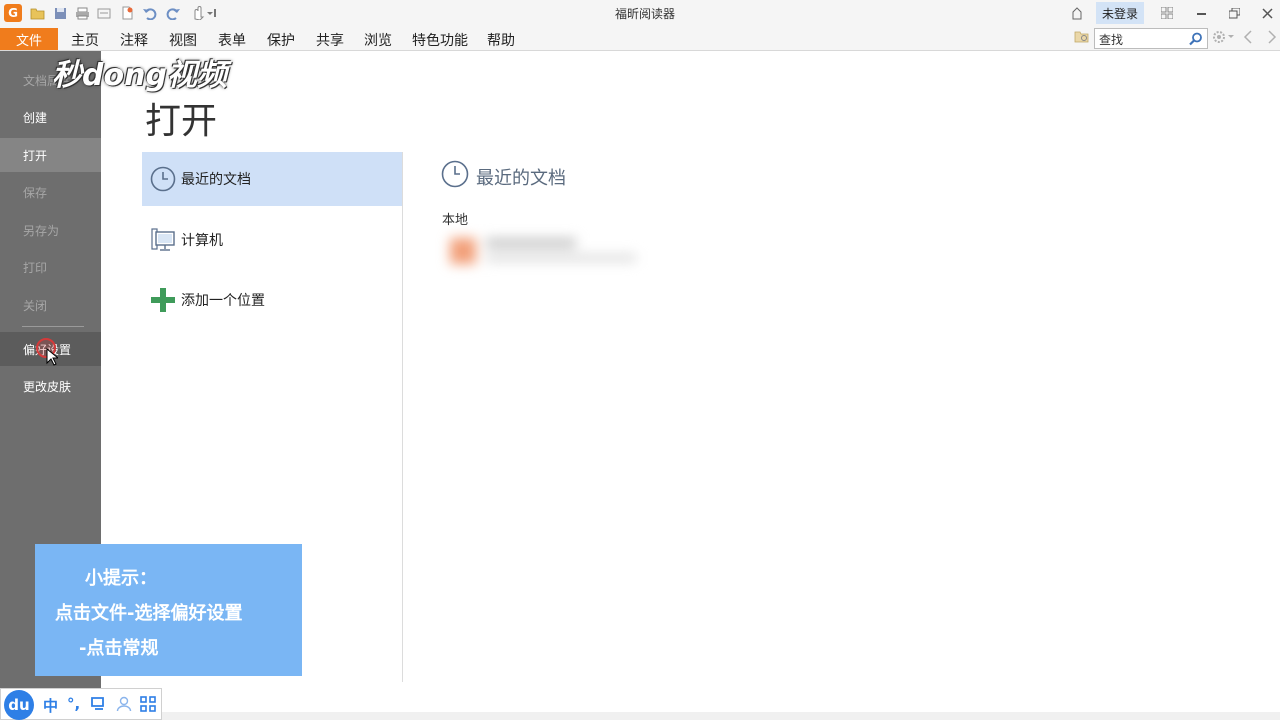 This screenshot has width=1280, height=720. Describe the element at coordinates (721, 716) in the screenshot. I see `status-bar` at that location.